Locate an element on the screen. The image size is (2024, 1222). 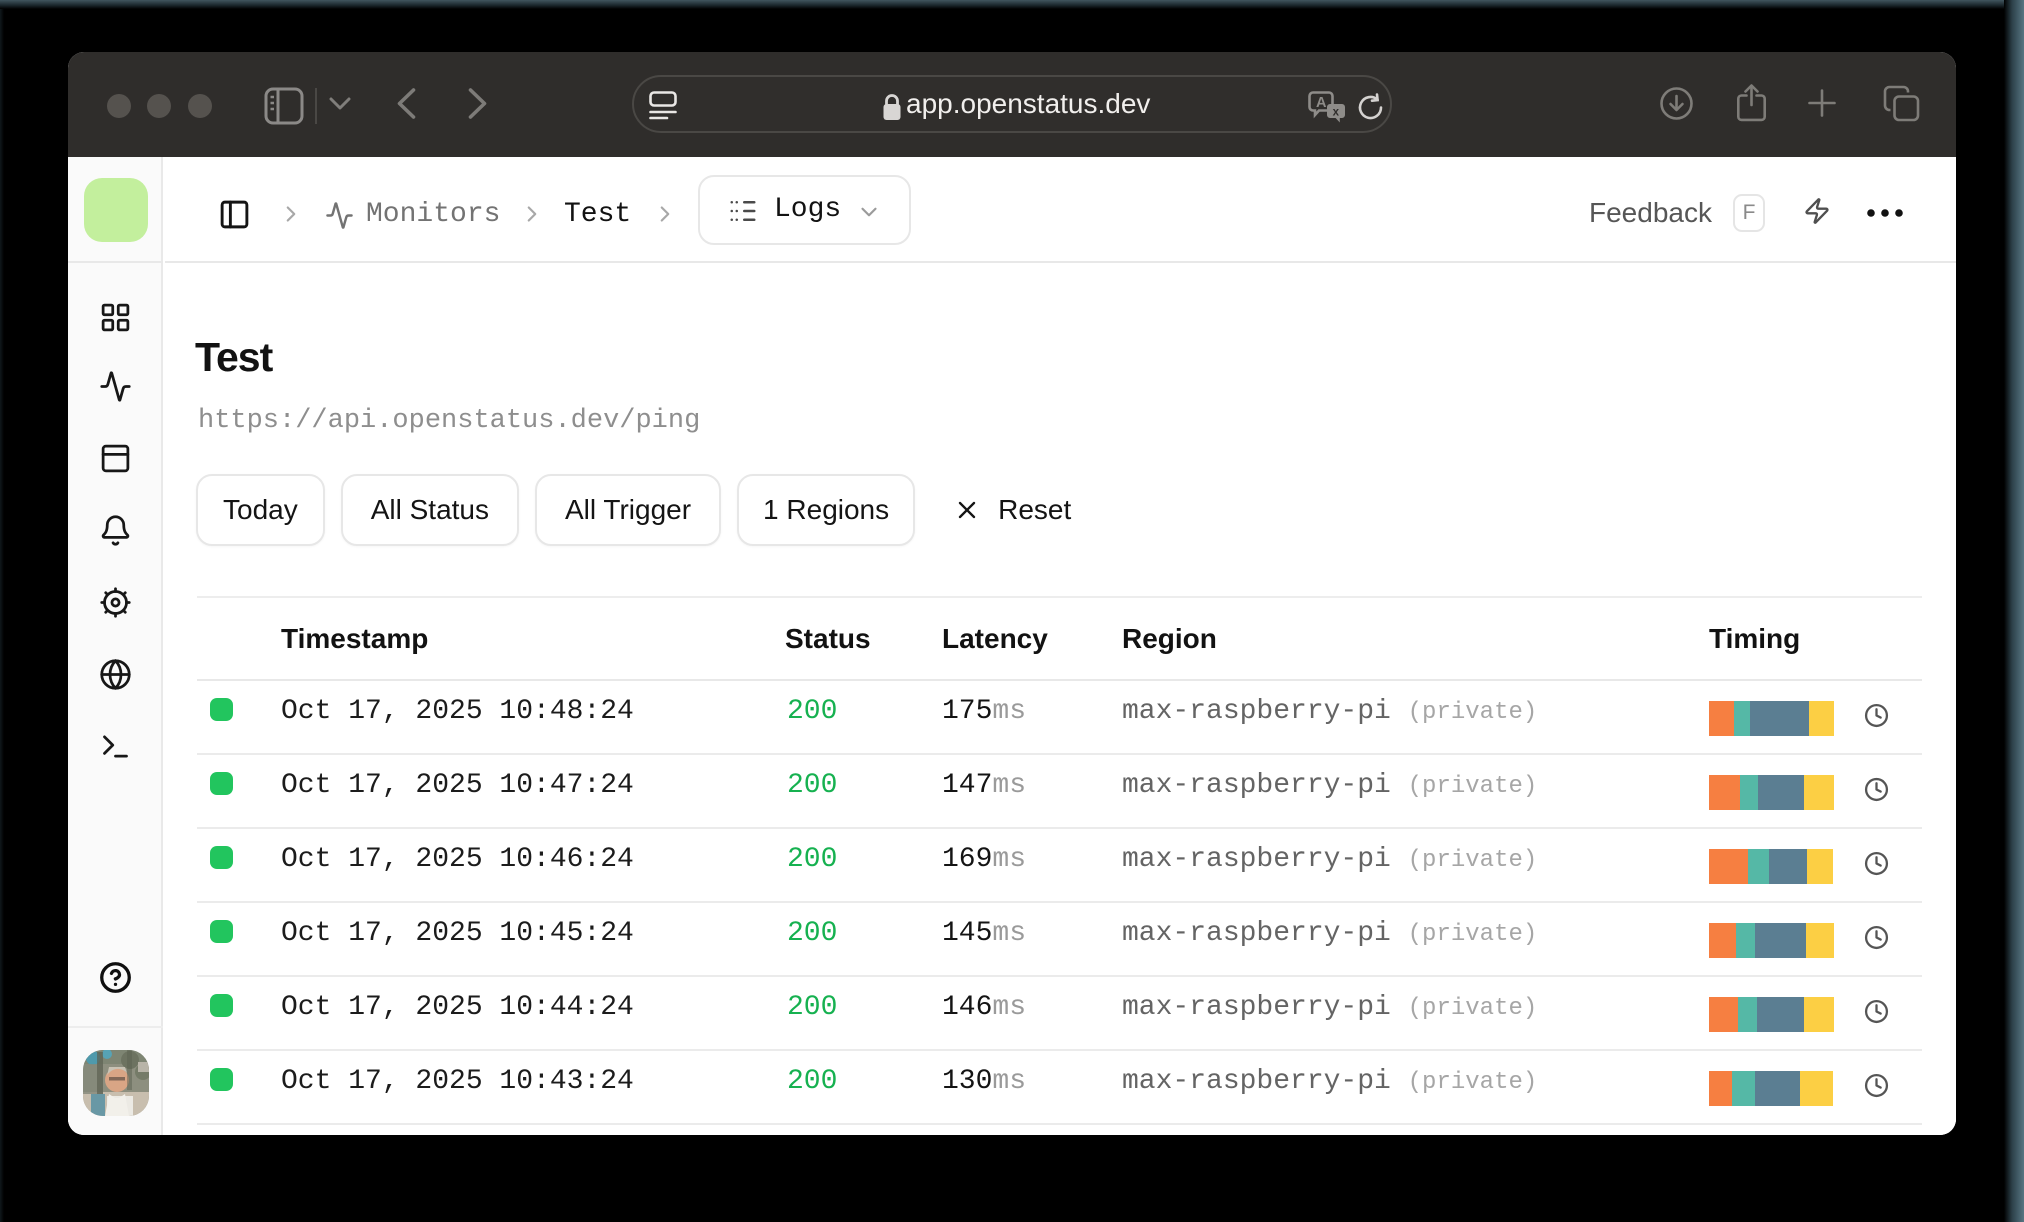
svg-text: A is located at coordinates (1321, 103).